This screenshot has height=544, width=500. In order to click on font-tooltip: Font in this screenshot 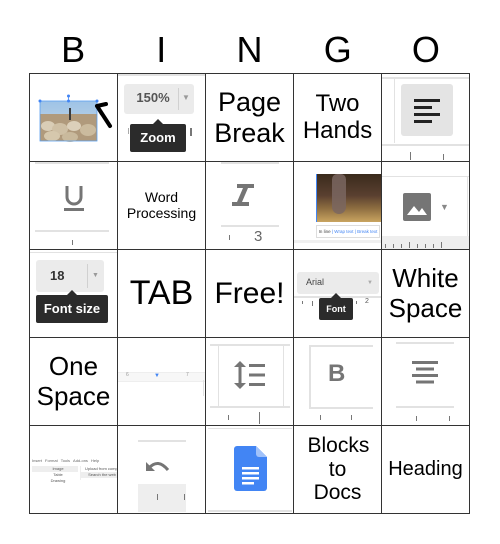, I will do `click(336, 306)`.